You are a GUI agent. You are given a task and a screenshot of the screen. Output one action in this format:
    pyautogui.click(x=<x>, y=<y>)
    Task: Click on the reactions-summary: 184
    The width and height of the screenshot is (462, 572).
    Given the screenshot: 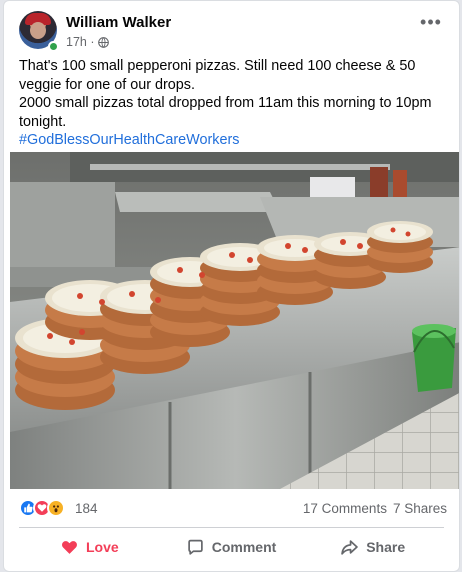 What is the action you would take?
    pyautogui.click(x=58, y=508)
    